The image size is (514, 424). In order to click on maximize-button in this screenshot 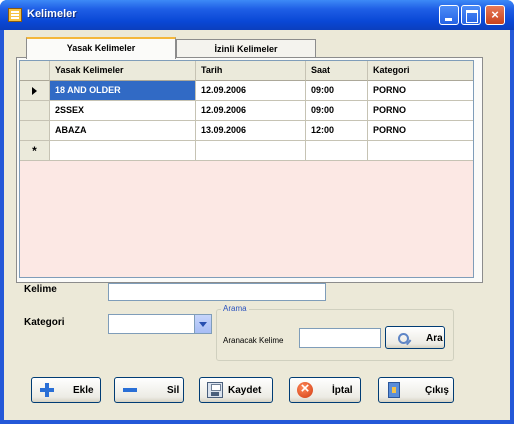, I will do `click(471, 15)`.